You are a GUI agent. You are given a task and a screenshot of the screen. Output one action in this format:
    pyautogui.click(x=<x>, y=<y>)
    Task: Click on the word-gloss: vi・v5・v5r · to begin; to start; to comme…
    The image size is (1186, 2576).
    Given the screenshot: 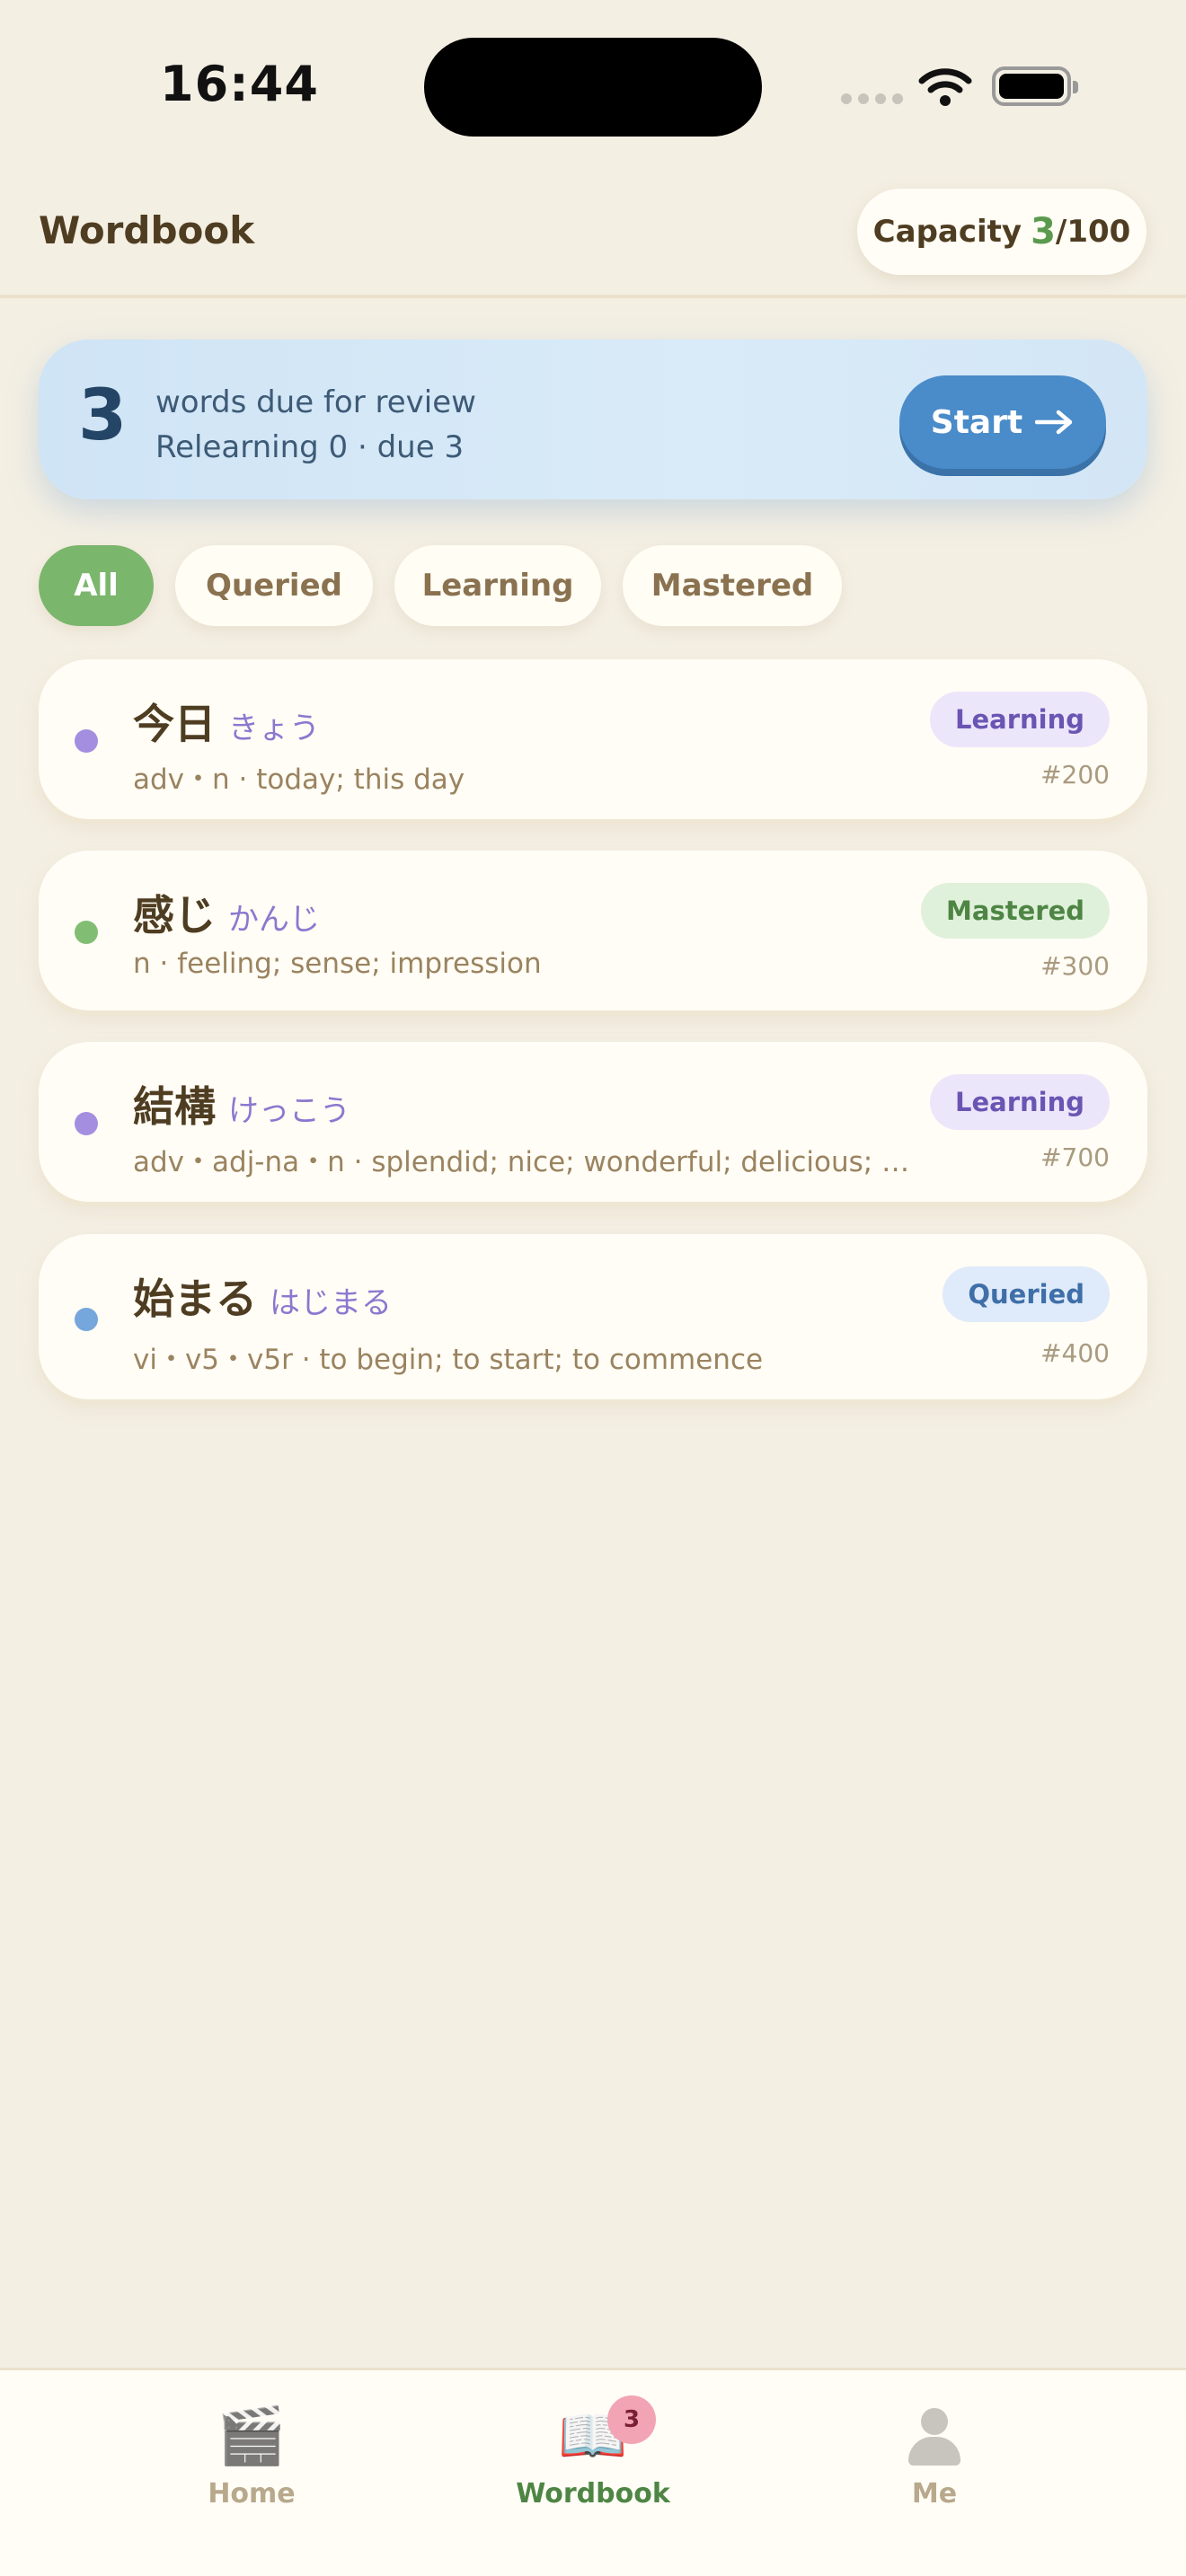 What is the action you would take?
    pyautogui.click(x=448, y=1360)
    